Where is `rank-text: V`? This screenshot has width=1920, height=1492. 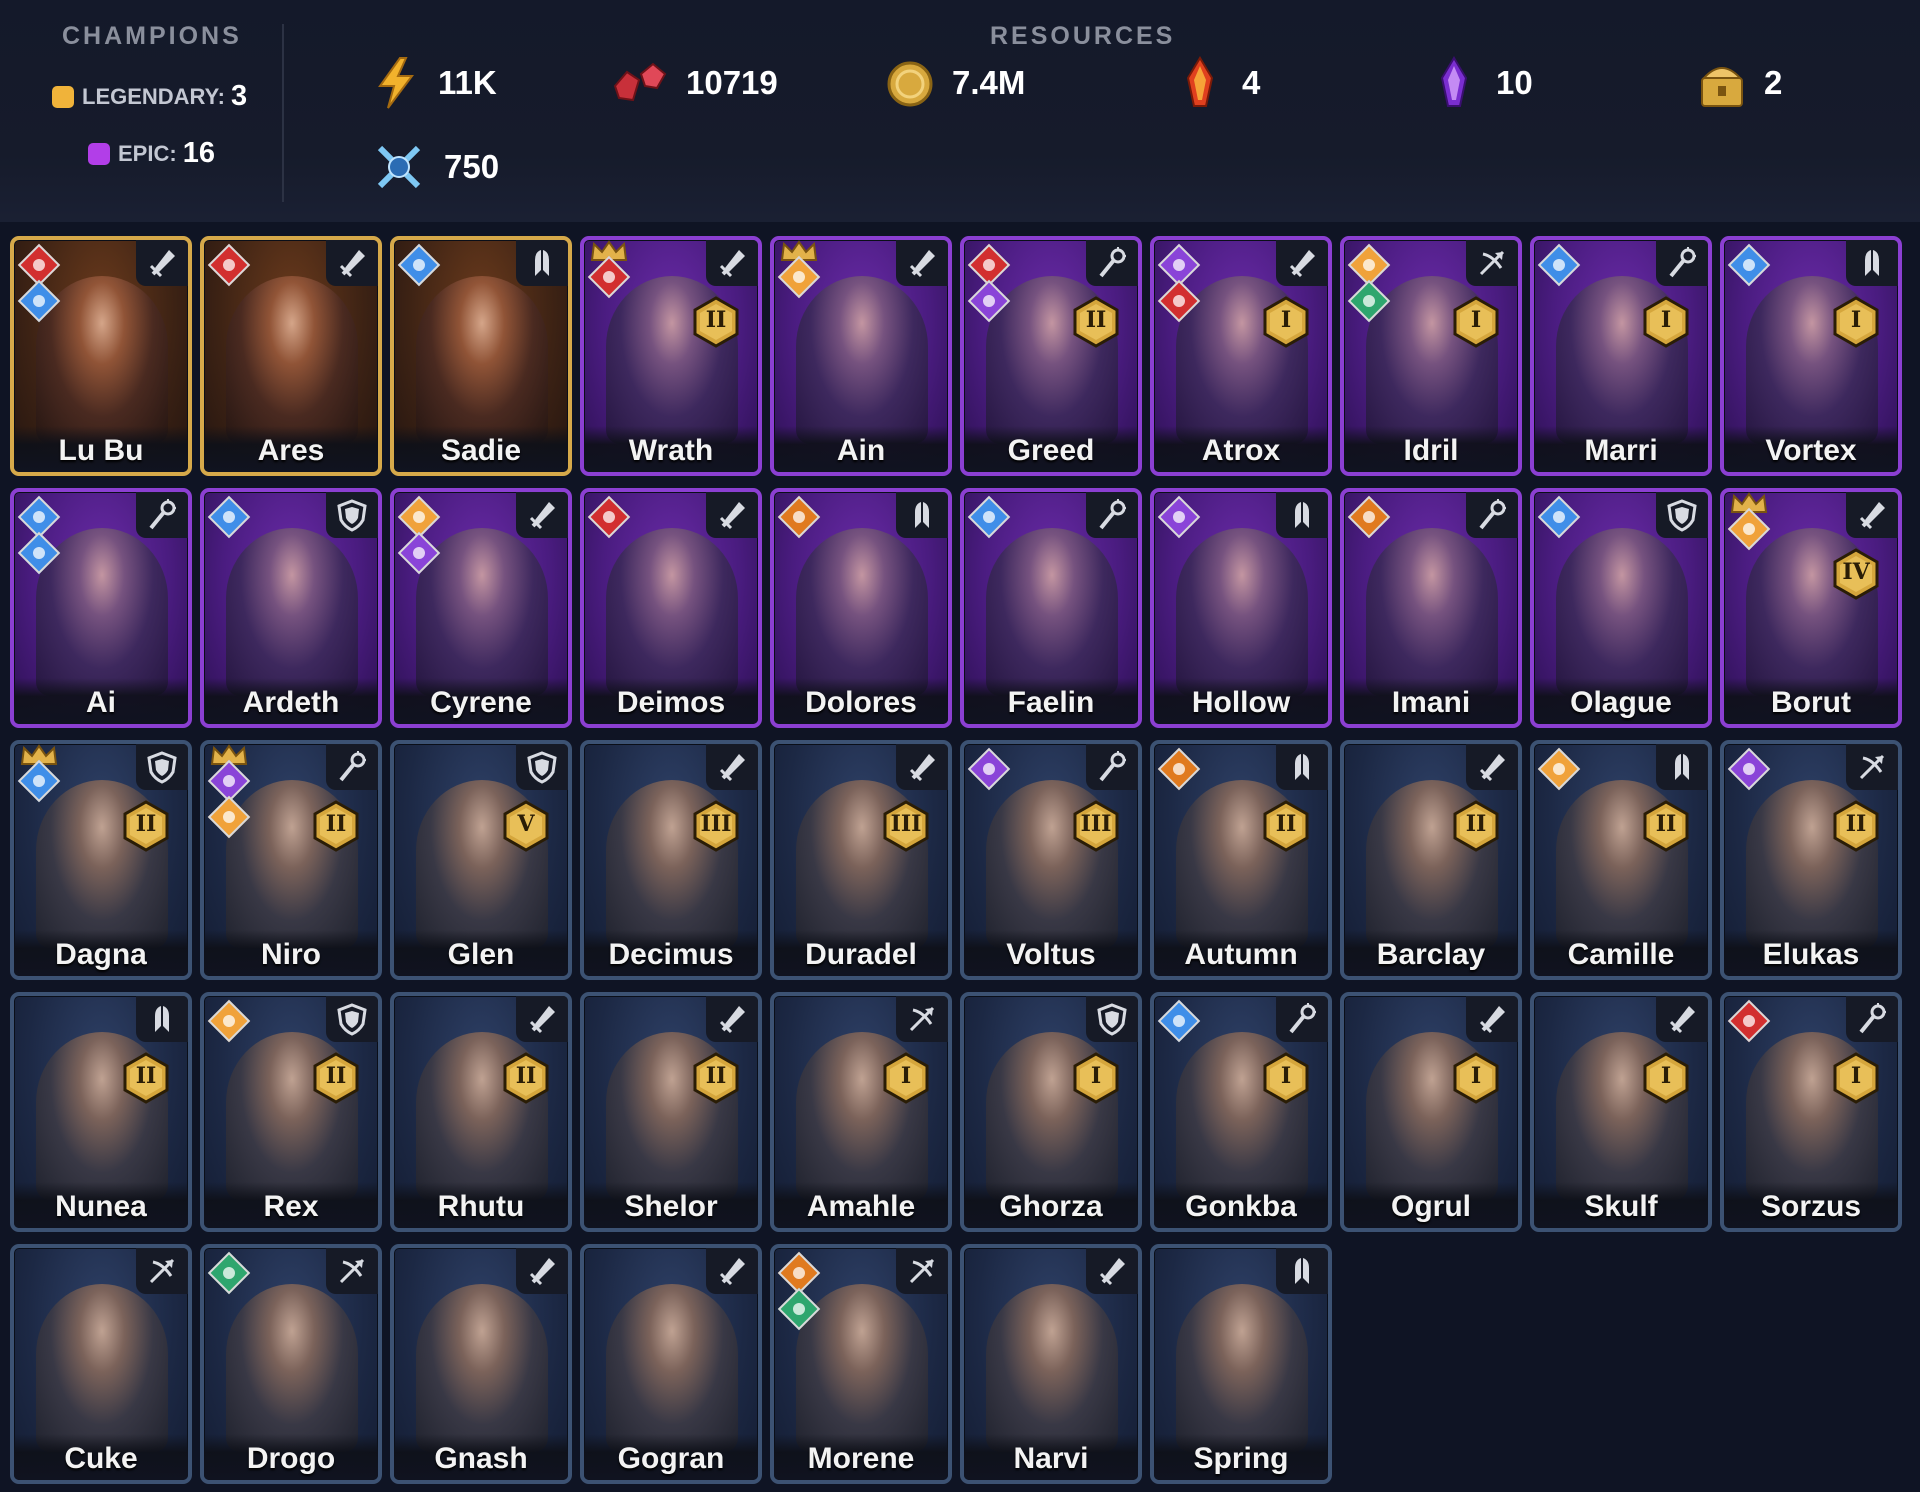
rank-text: V is located at coordinates (526, 824).